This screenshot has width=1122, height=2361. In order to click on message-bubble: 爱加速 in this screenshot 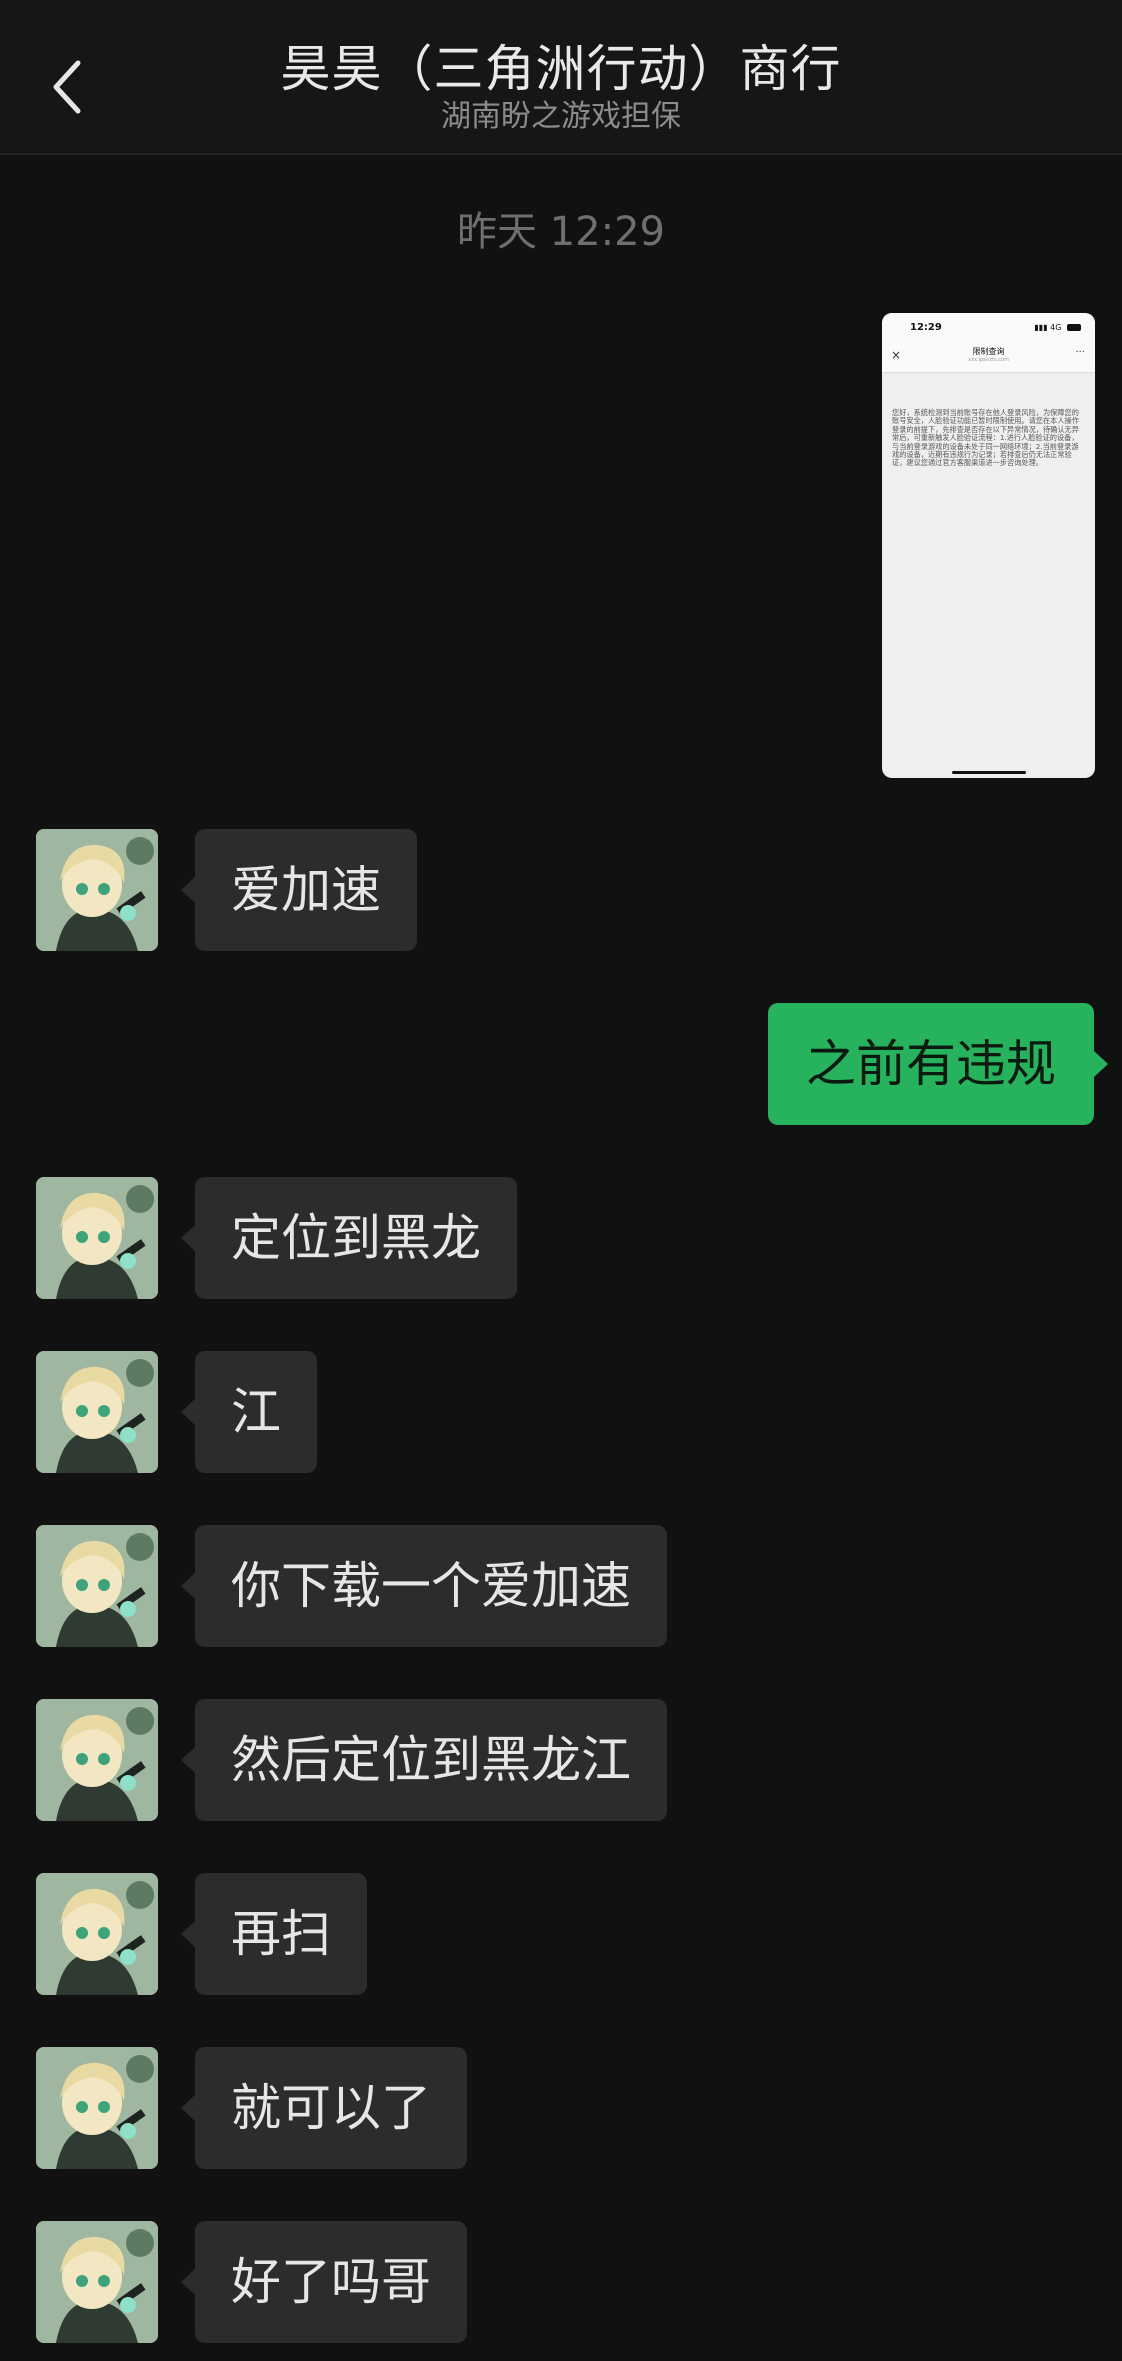, I will do `click(299, 890)`.